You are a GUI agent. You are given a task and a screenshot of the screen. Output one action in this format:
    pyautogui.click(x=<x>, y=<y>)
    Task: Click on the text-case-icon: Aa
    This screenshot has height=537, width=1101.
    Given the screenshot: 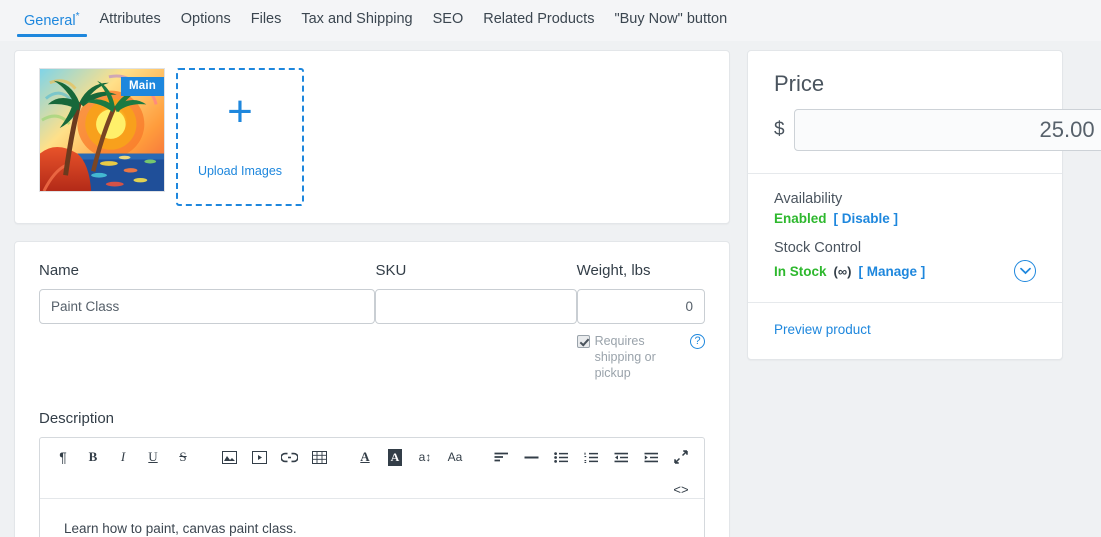 What is the action you would take?
    pyautogui.click(x=455, y=457)
    